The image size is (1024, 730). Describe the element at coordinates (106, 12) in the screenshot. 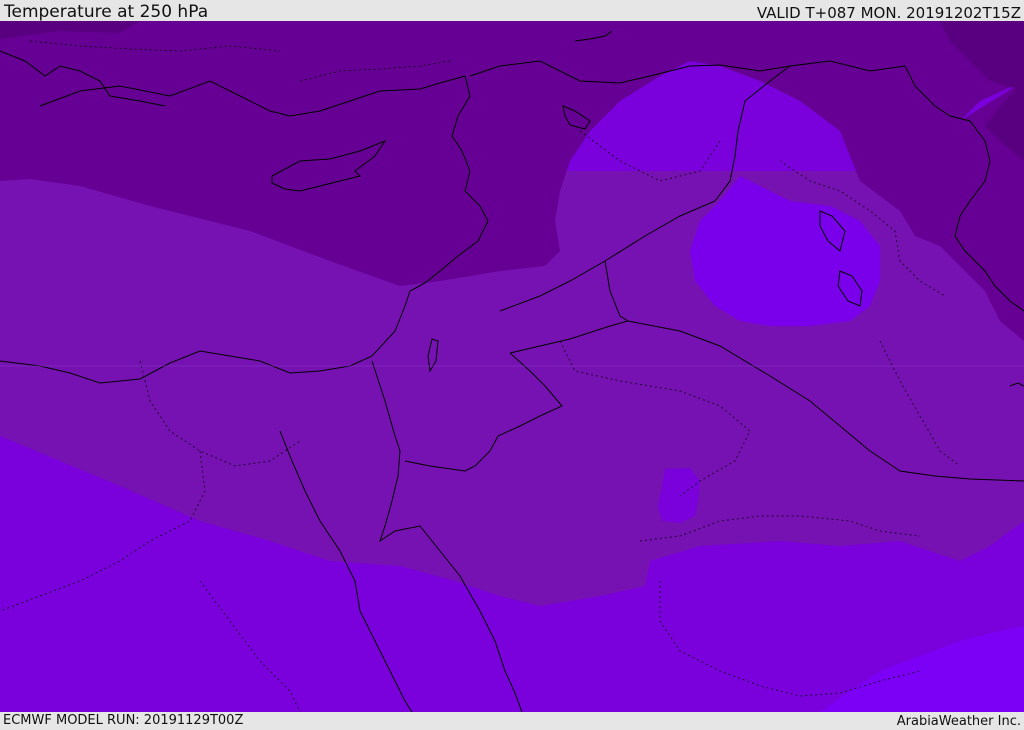

I see `map-title: Temperature at 250 hPa` at that location.